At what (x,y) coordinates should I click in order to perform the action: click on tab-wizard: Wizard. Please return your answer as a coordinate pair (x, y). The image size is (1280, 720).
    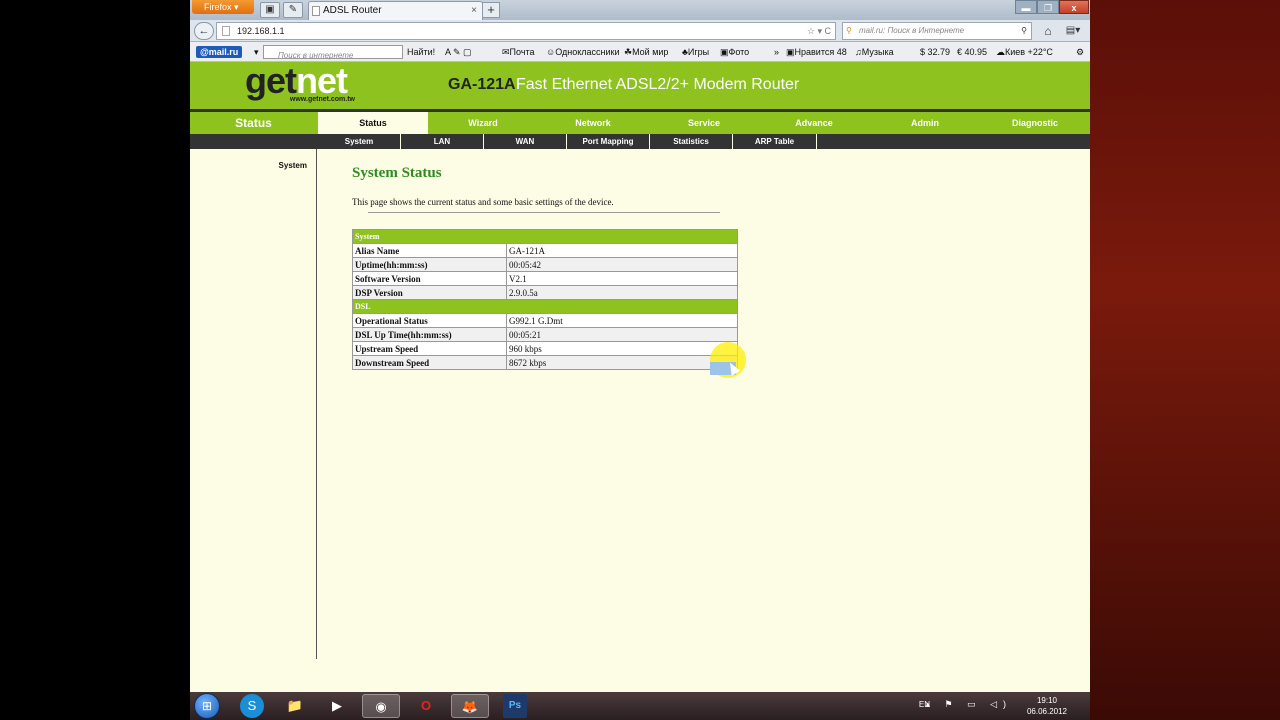
    Looking at the image, I should click on (483, 123).